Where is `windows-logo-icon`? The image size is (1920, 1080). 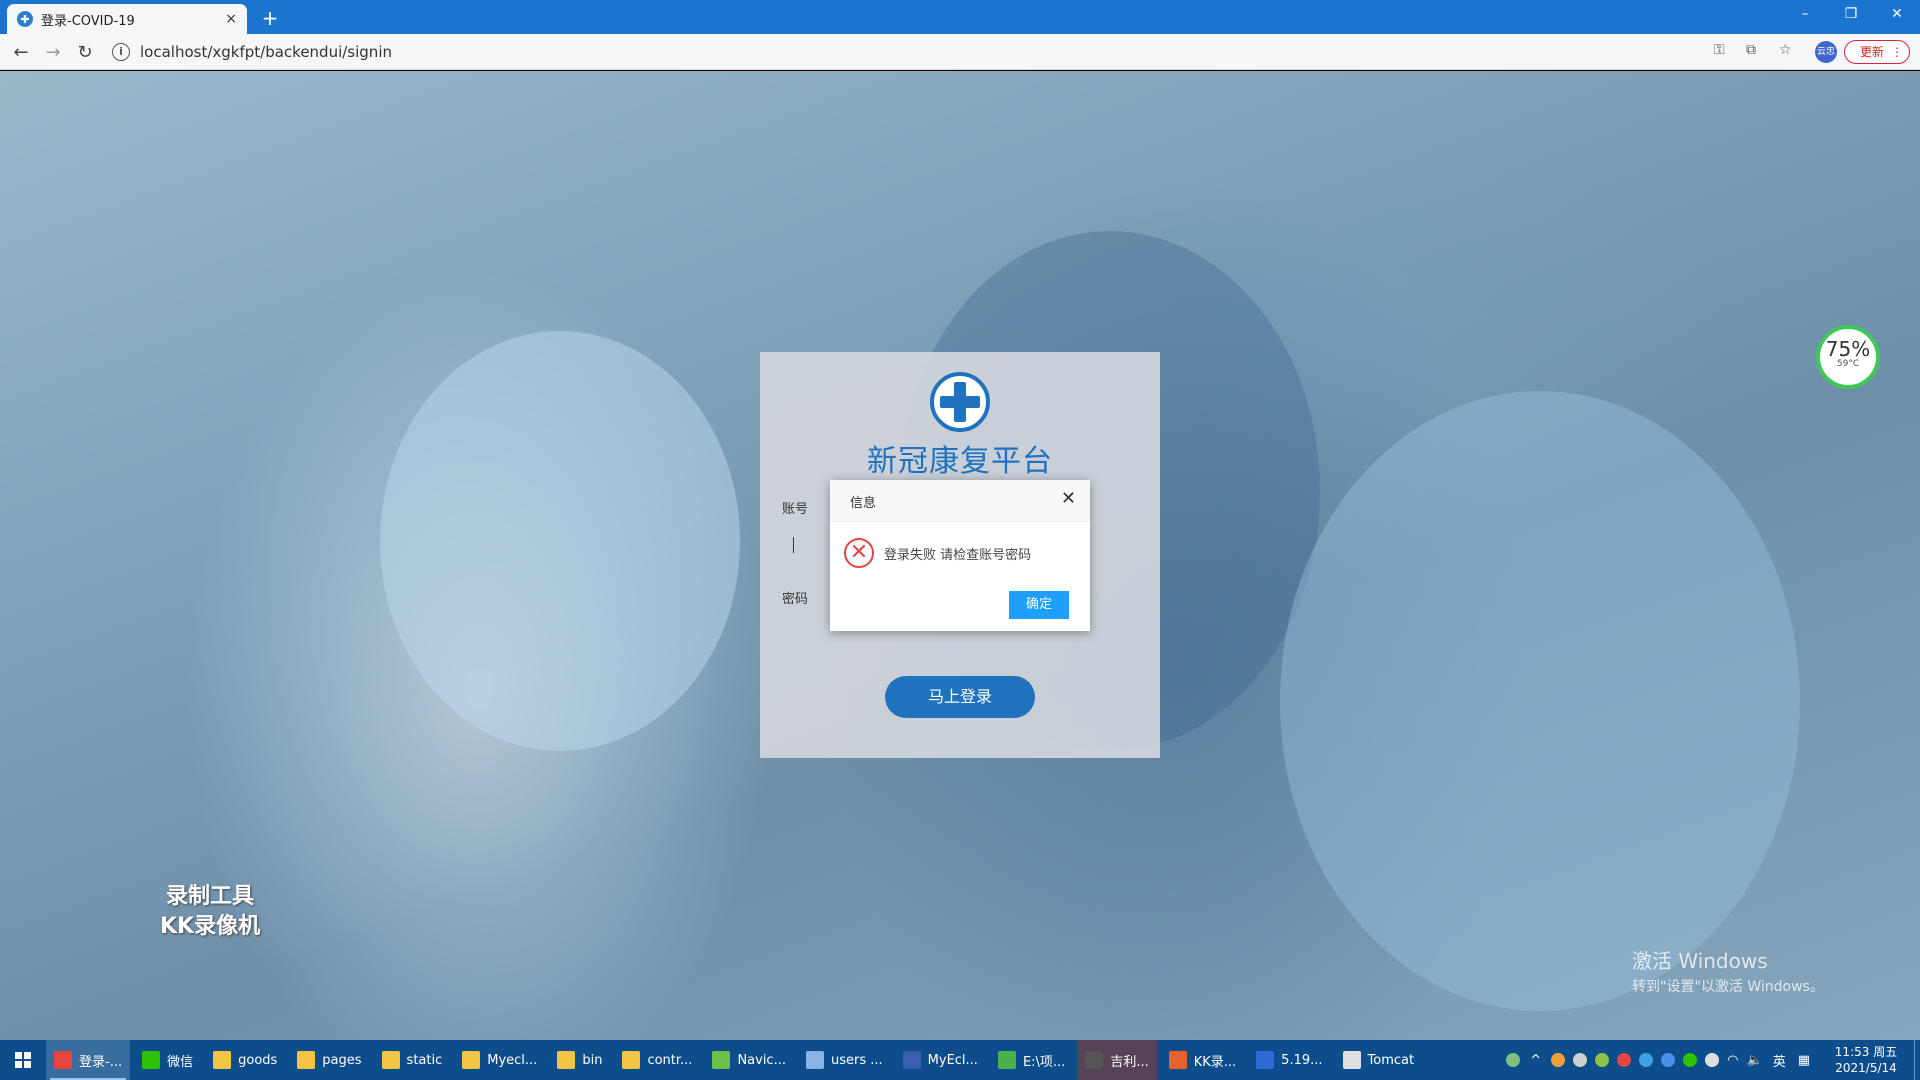 windows-logo-icon is located at coordinates (23, 1060).